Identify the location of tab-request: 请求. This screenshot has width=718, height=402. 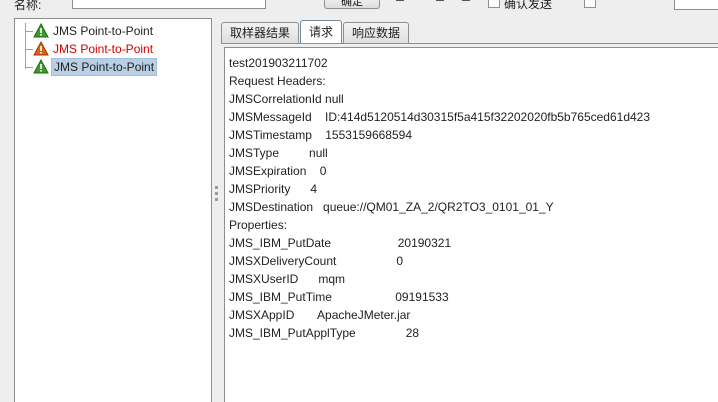
(321, 32).